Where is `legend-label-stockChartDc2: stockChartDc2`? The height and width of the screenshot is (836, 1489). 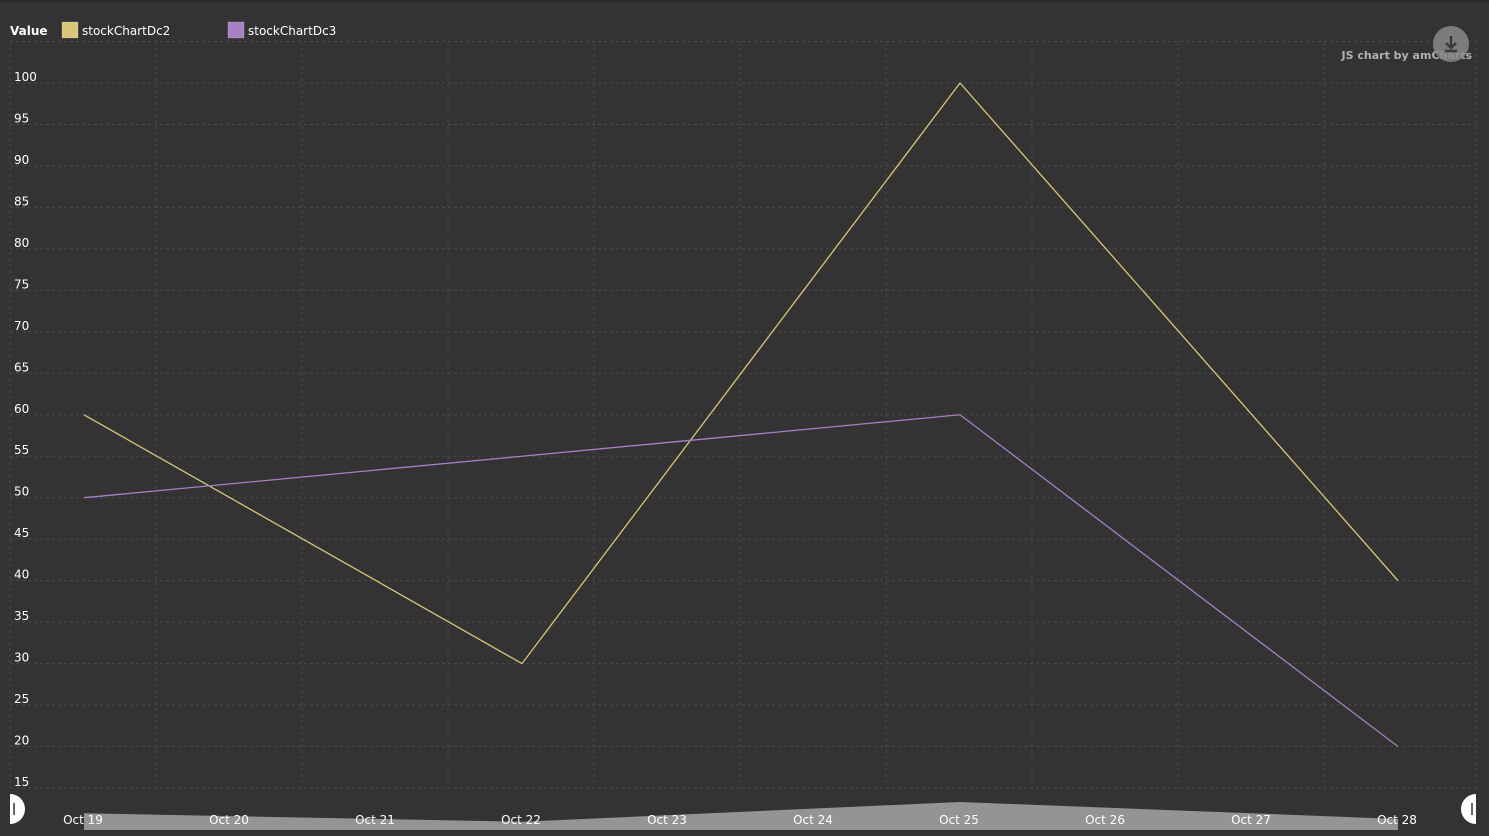 legend-label-stockChartDc2: stockChartDc2 is located at coordinates (126, 31).